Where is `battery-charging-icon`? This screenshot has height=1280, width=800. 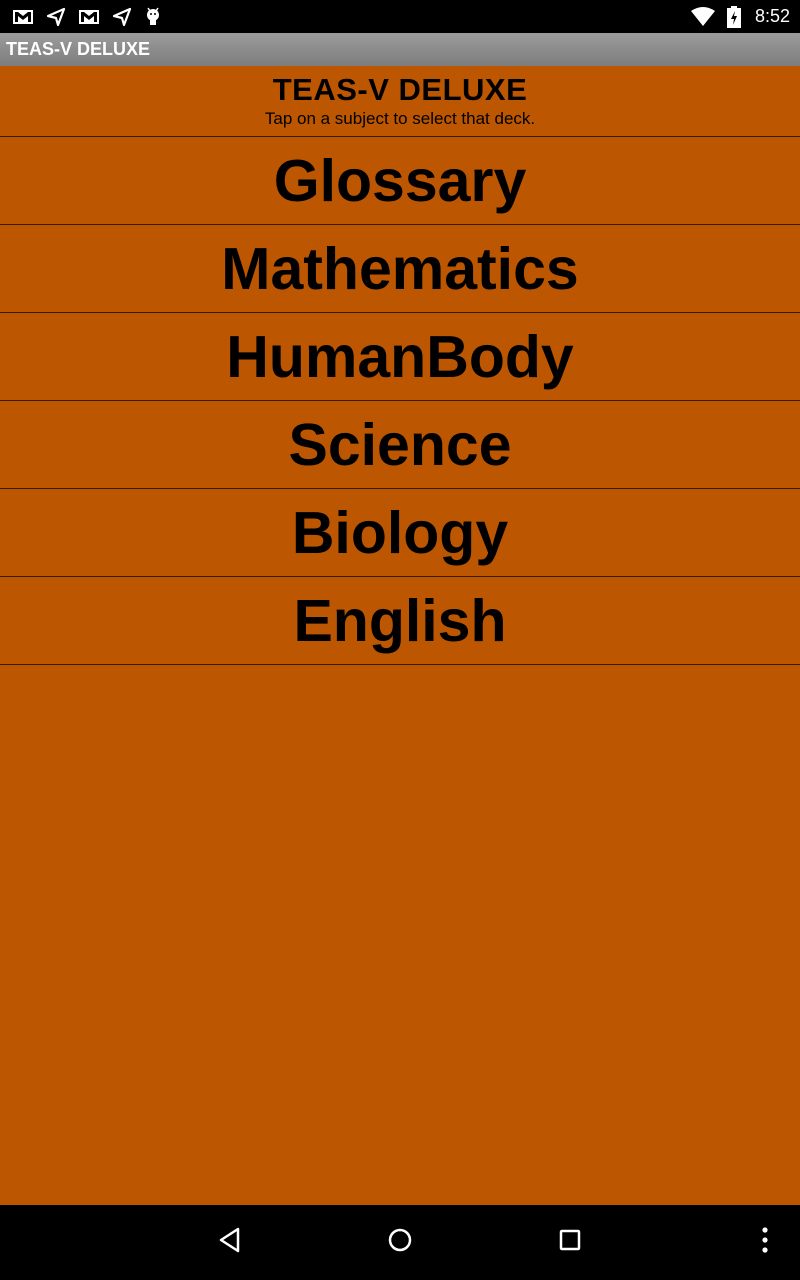
battery-charging-icon is located at coordinates (733, 16).